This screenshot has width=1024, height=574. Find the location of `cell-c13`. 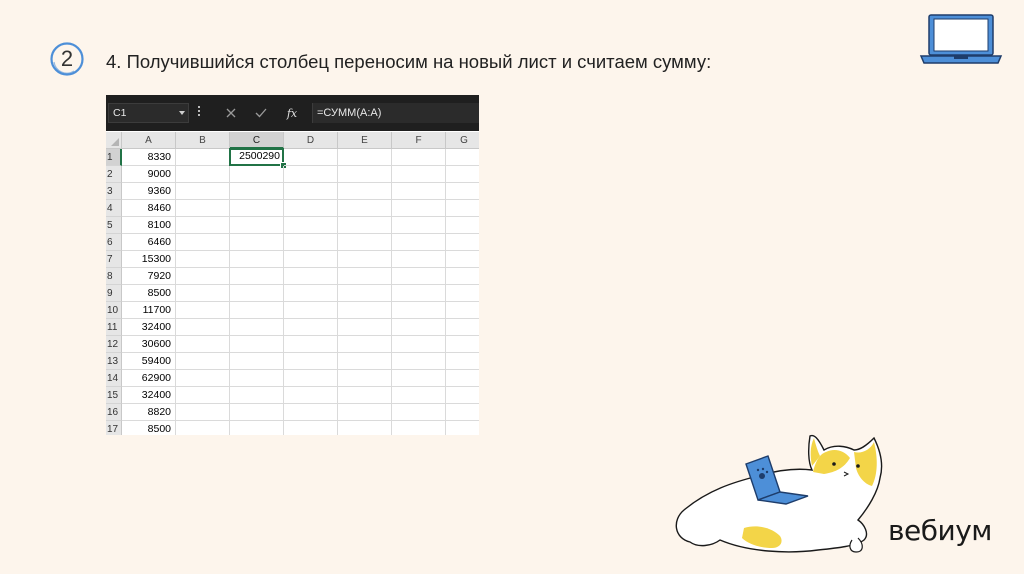

cell-c13 is located at coordinates (257, 361).